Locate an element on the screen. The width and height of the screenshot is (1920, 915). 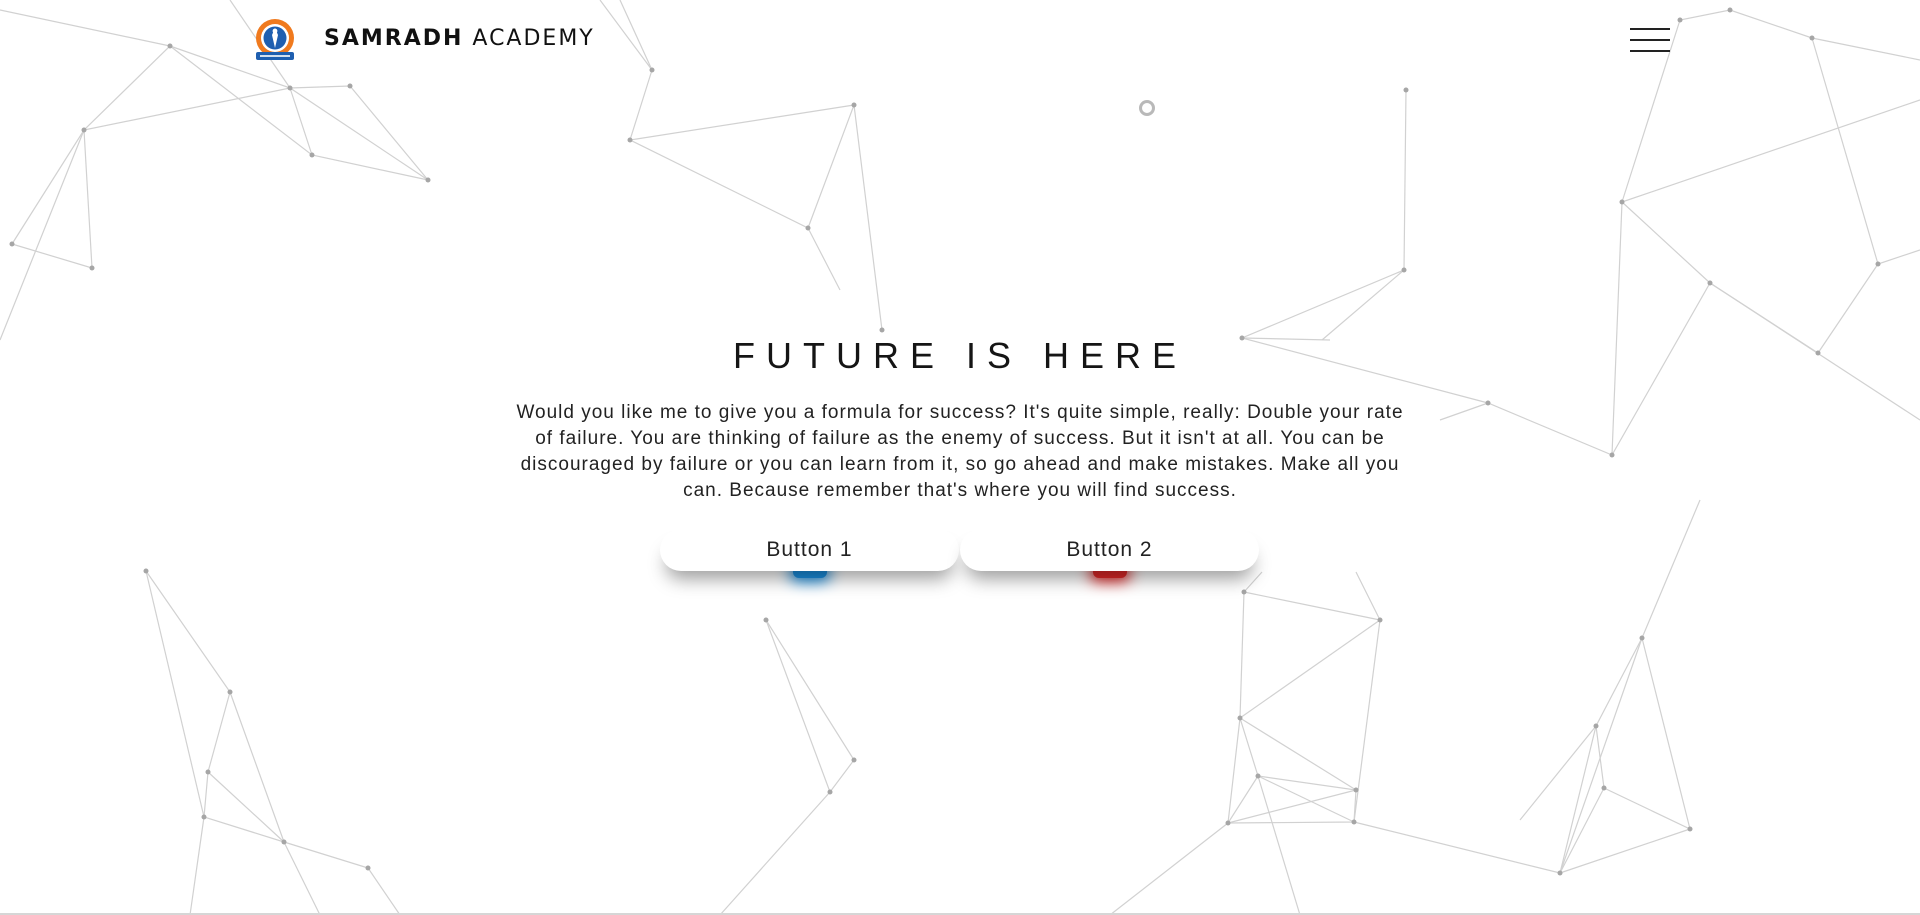
hamburger-menu-icon is located at coordinates (1650, 40).